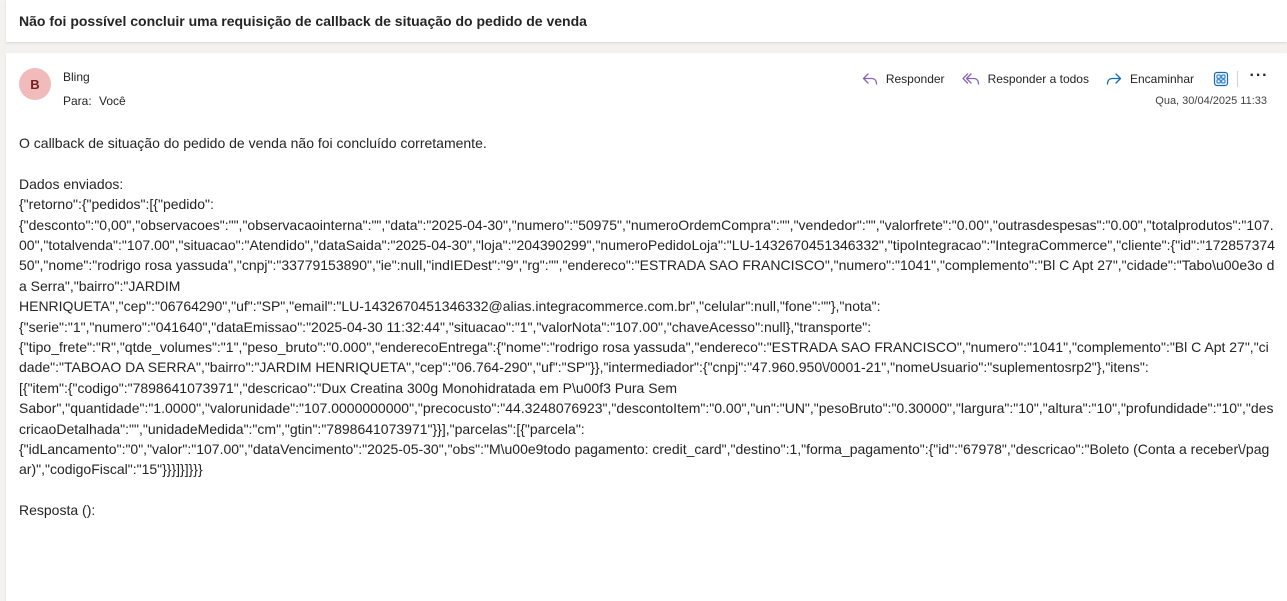 The width and height of the screenshot is (1287, 601). Describe the element at coordinates (71, 183) in the screenshot. I see `sent-data-label: Dados enviados:` at that location.